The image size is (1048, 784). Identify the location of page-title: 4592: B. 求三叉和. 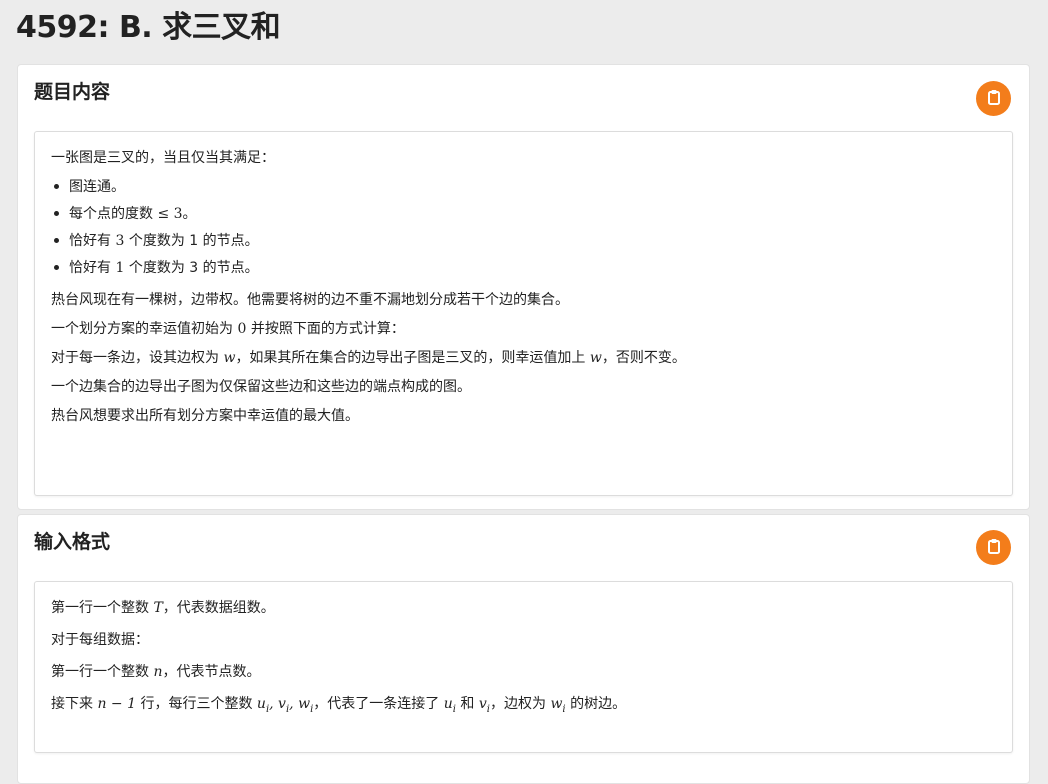
(148, 27).